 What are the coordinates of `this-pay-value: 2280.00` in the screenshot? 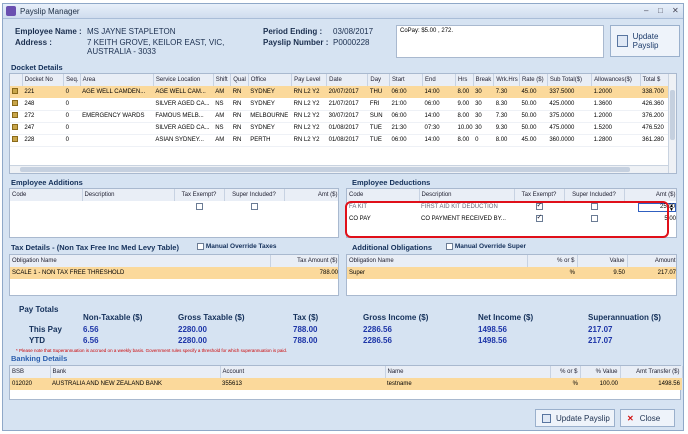 It's located at (192, 329).